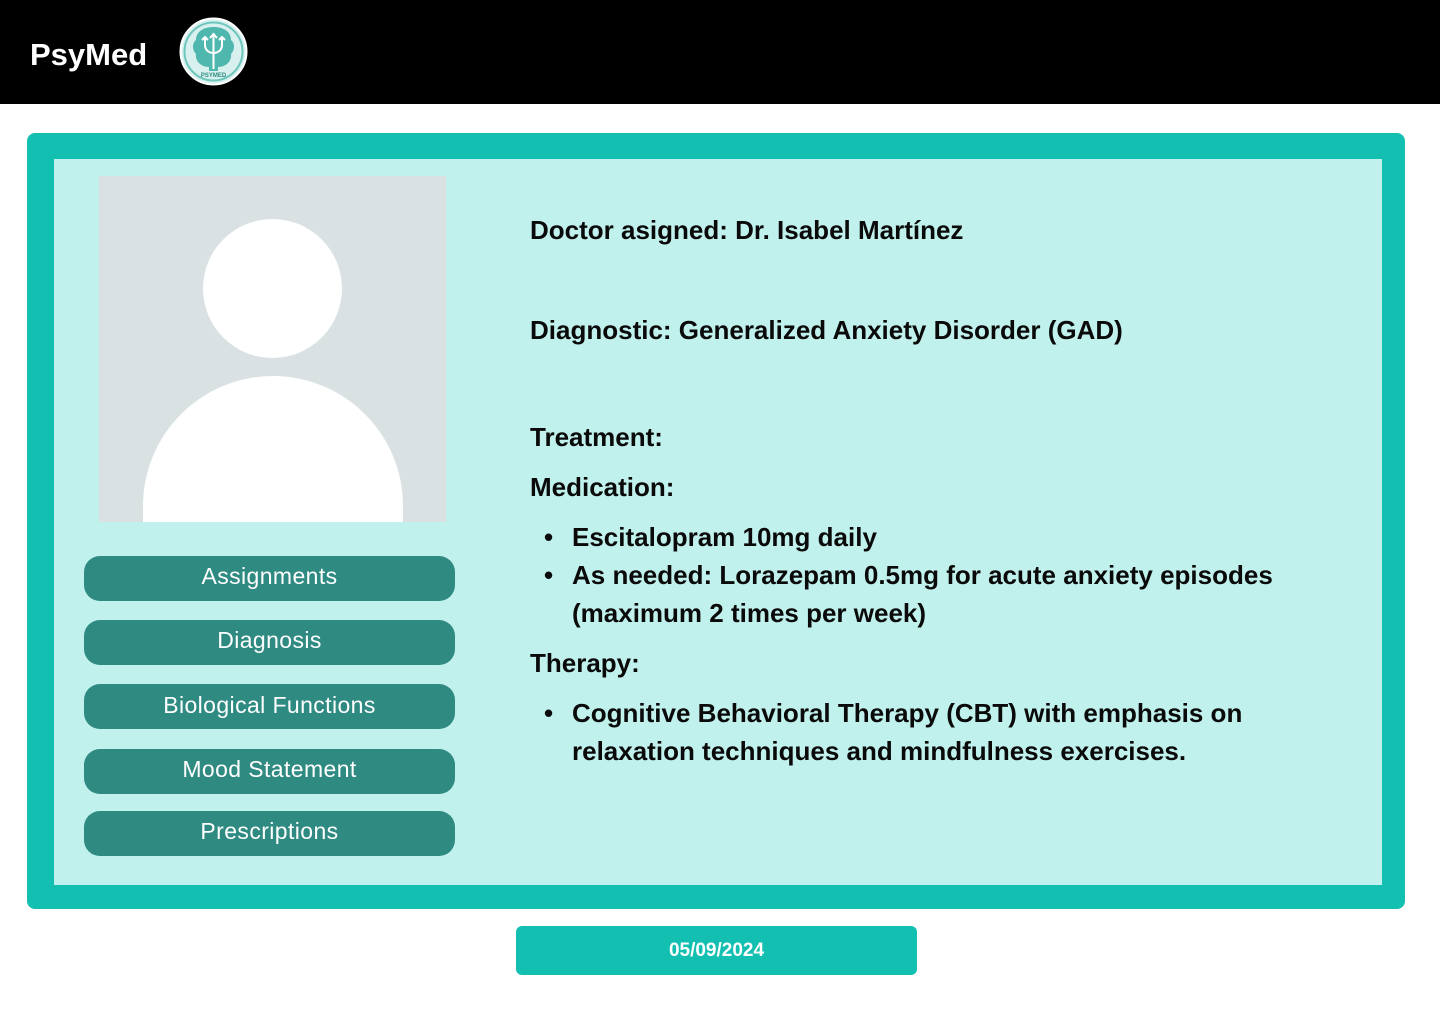  What do you see at coordinates (272, 288) in the screenshot?
I see `avatar-head-shape` at bounding box center [272, 288].